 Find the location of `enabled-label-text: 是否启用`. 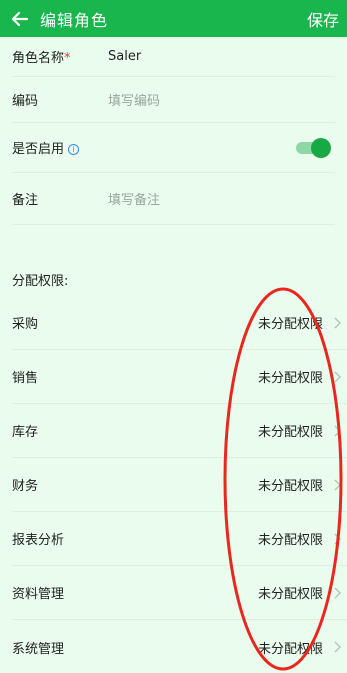

enabled-label-text: 是否启用 is located at coordinates (38, 149).